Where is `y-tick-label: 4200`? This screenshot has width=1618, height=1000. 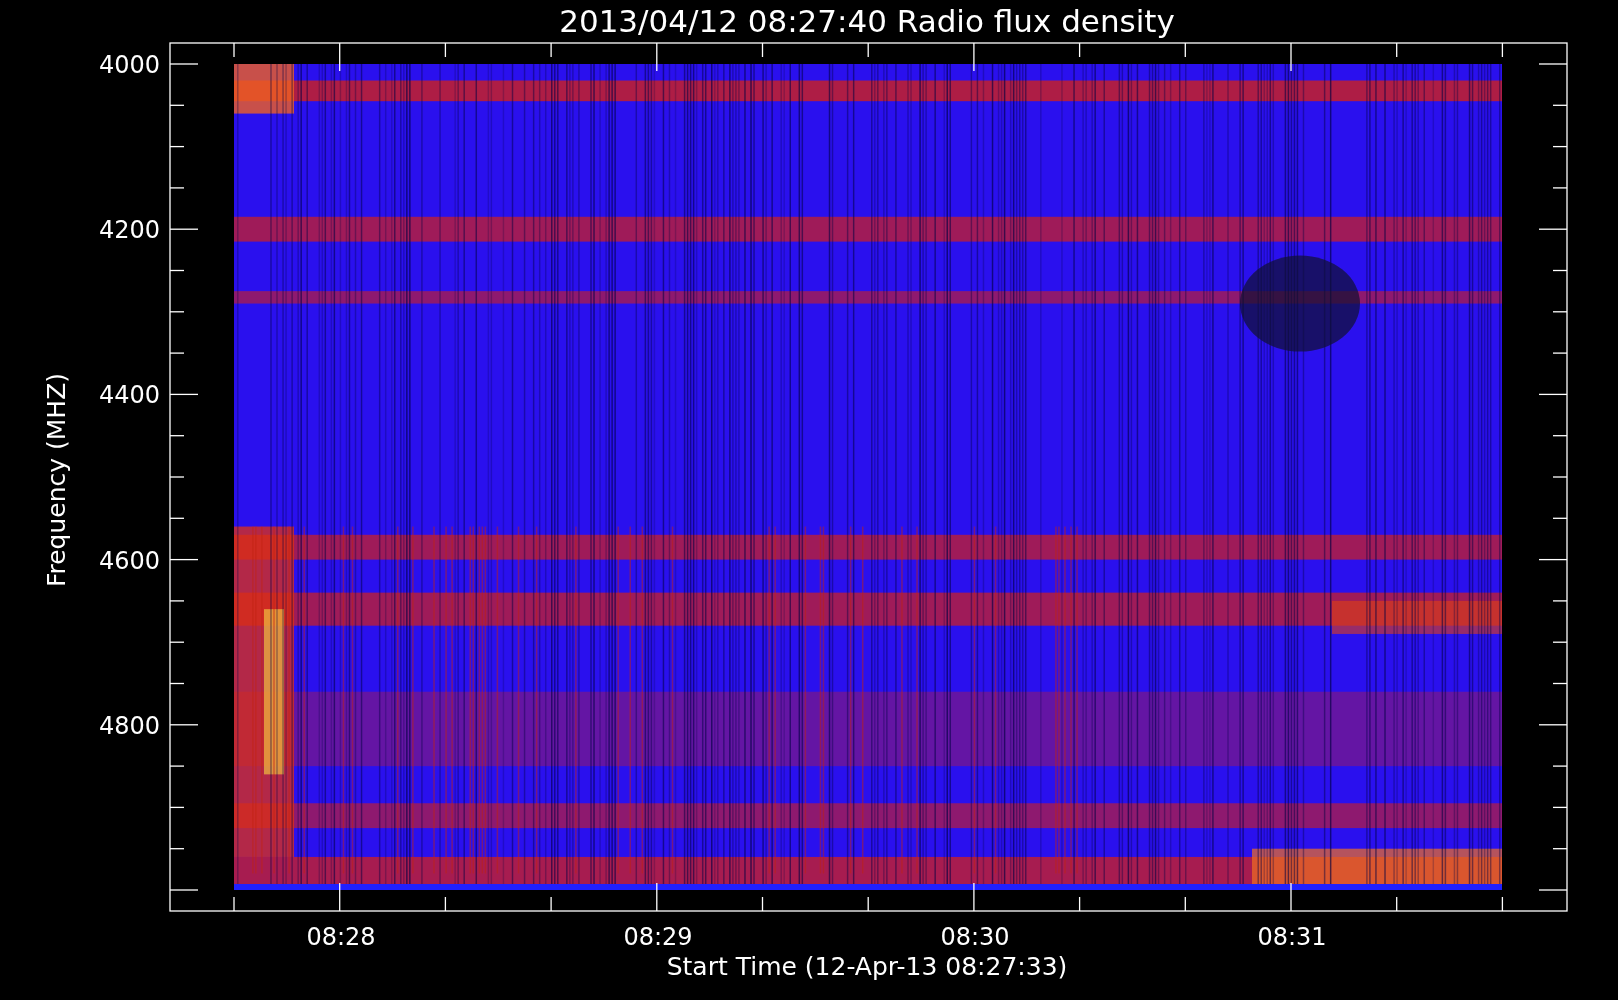 y-tick-label: 4200 is located at coordinates (129, 230).